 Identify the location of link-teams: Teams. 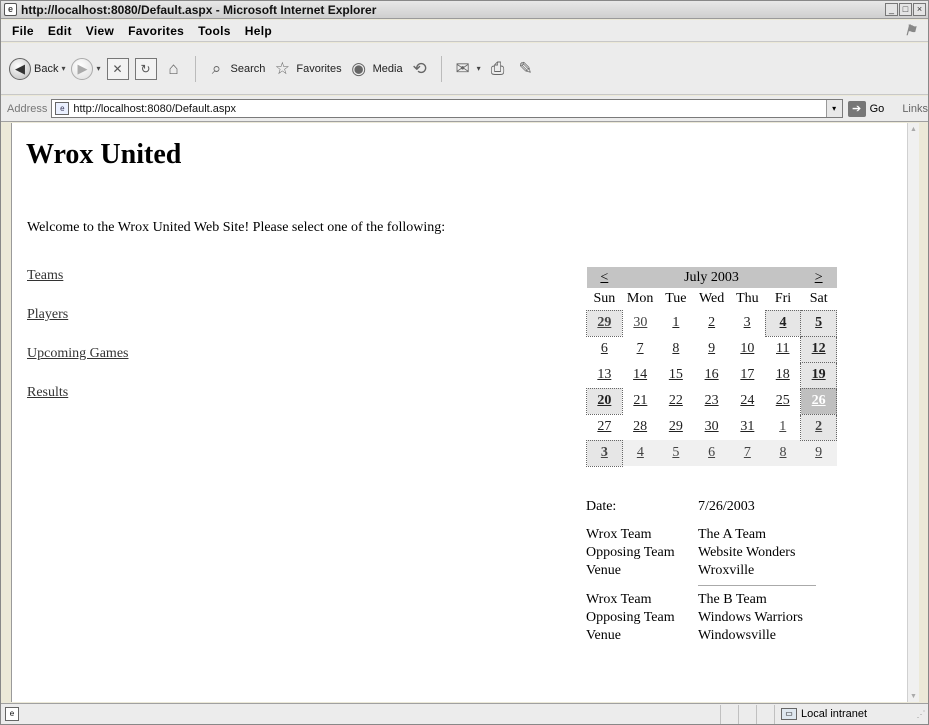
(77, 277).